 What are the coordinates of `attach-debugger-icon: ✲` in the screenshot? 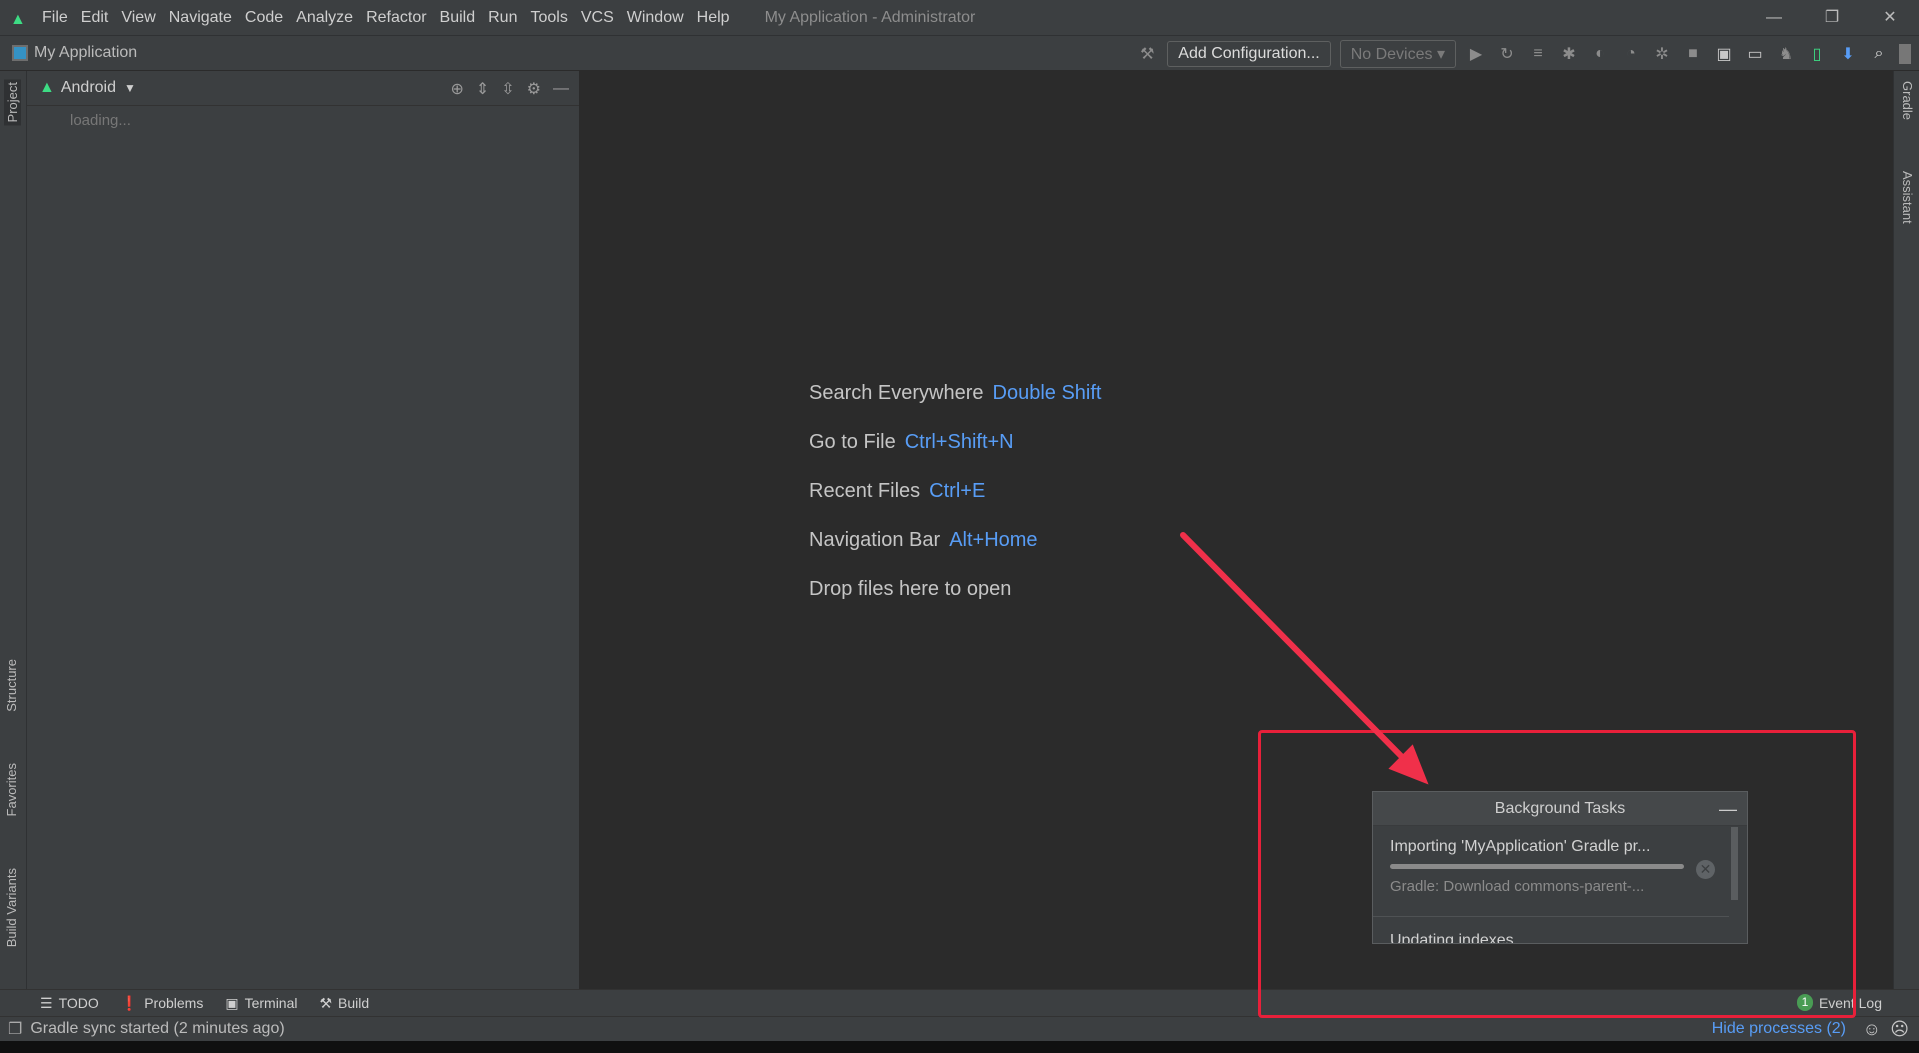 It's located at (1662, 54).